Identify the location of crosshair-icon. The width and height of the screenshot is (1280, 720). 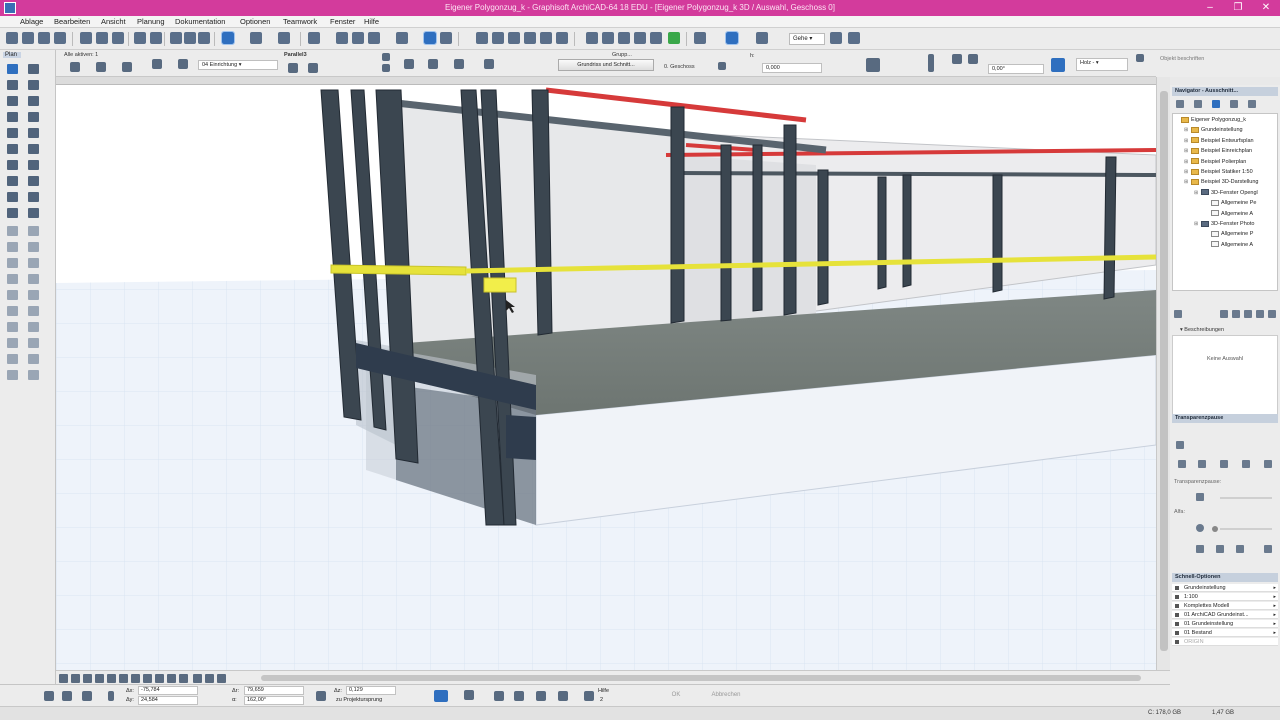
(433, 64).